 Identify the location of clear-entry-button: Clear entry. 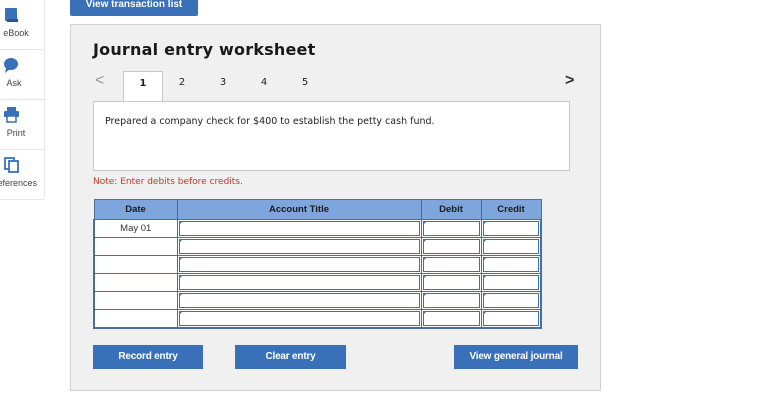
(290, 357).